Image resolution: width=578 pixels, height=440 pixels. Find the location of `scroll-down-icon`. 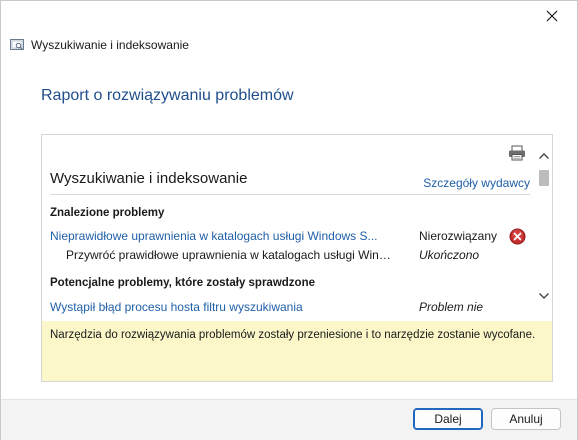

scroll-down-icon is located at coordinates (544, 296).